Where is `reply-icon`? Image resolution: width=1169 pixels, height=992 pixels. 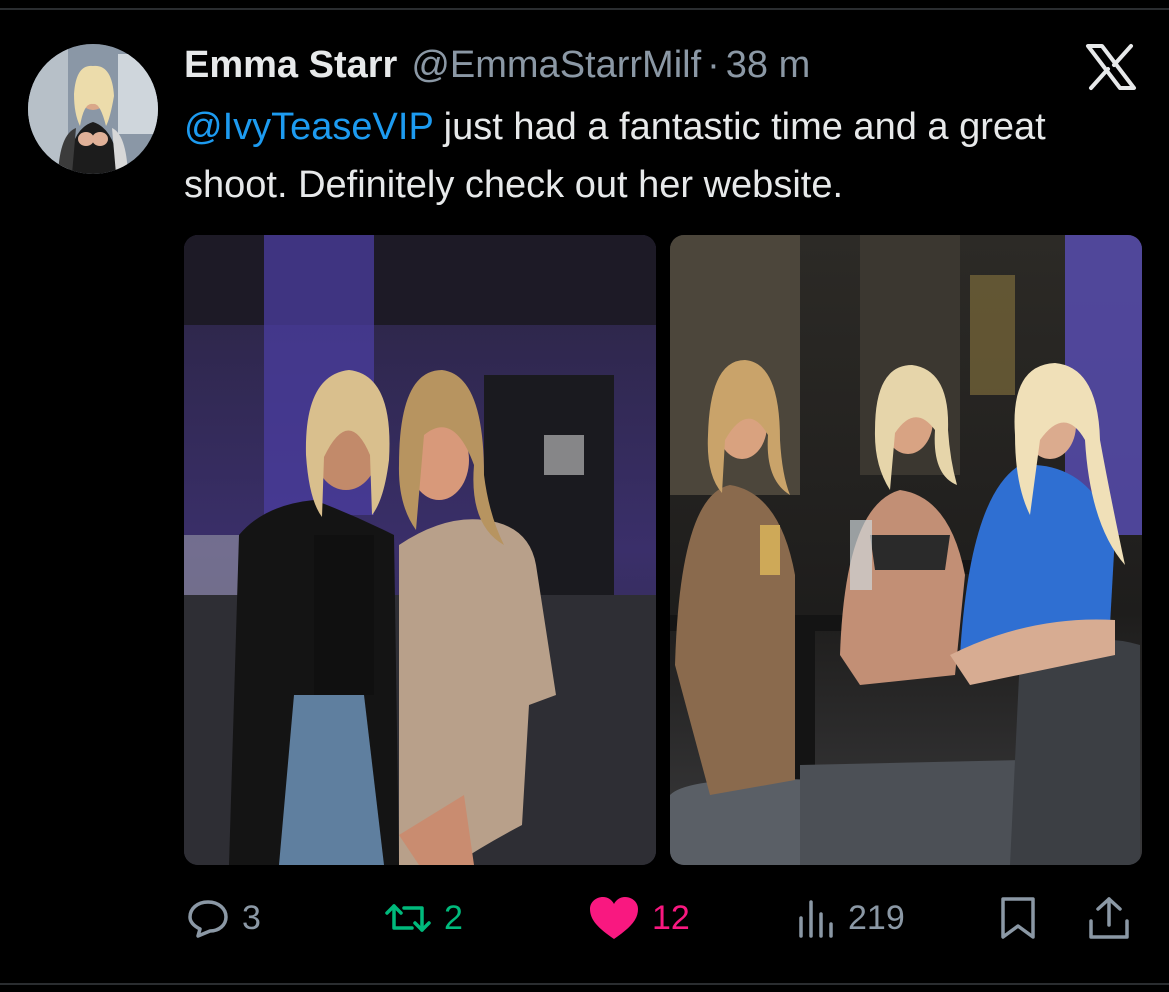
reply-icon is located at coordinates (208, 919).